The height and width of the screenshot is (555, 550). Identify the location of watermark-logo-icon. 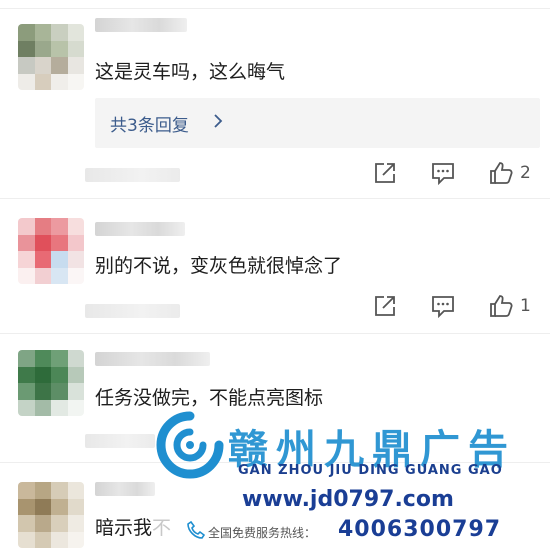
(190, 445).